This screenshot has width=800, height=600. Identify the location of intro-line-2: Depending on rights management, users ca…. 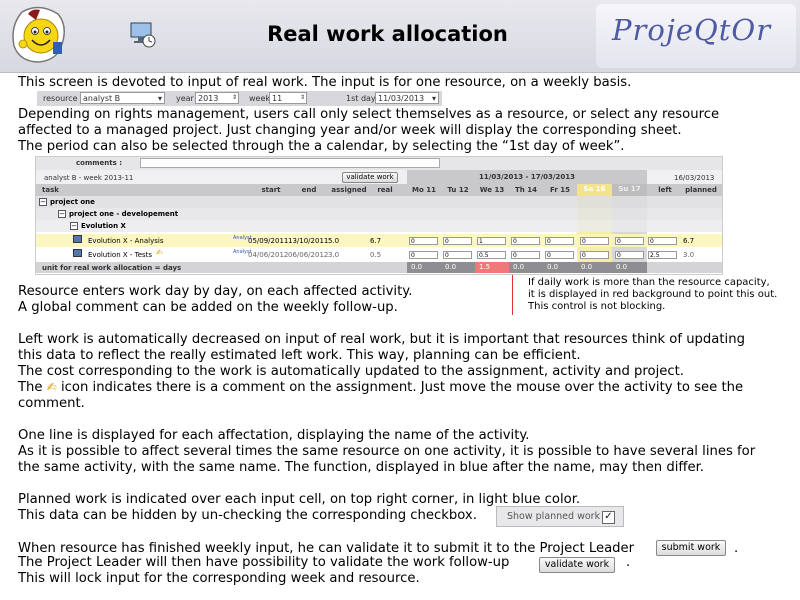
(369, 114).